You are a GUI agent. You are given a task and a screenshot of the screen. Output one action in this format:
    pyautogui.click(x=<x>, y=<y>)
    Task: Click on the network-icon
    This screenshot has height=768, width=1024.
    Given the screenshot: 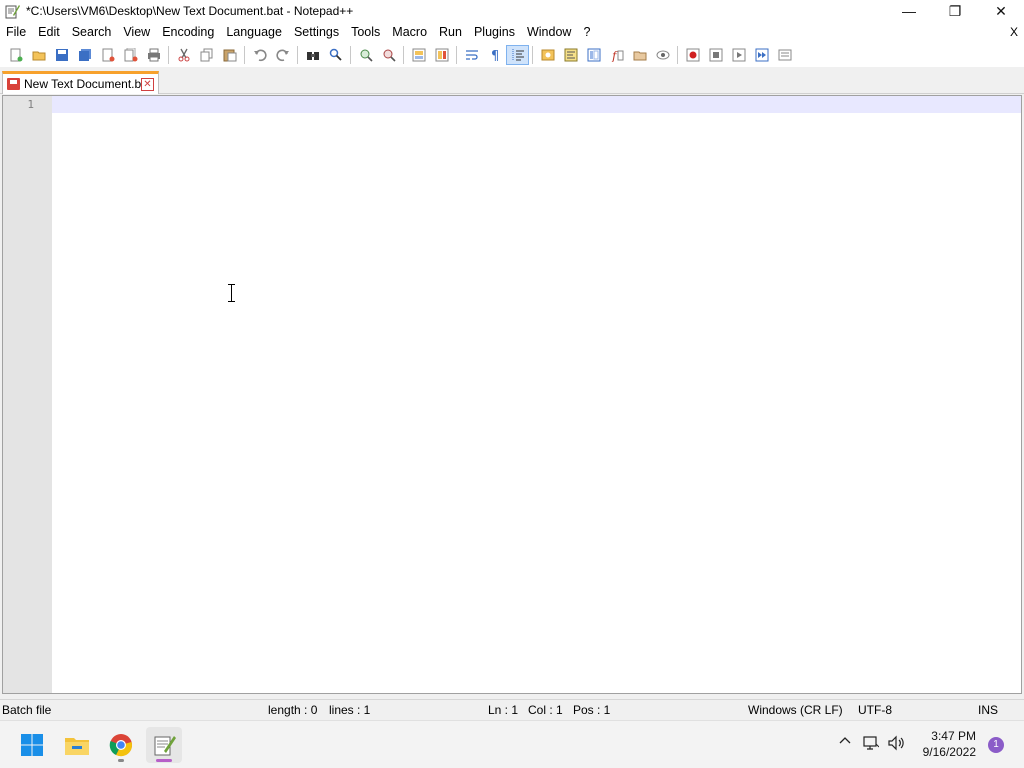 What is the action you would take?
    pyautogui.click(x=871, y=744)
    